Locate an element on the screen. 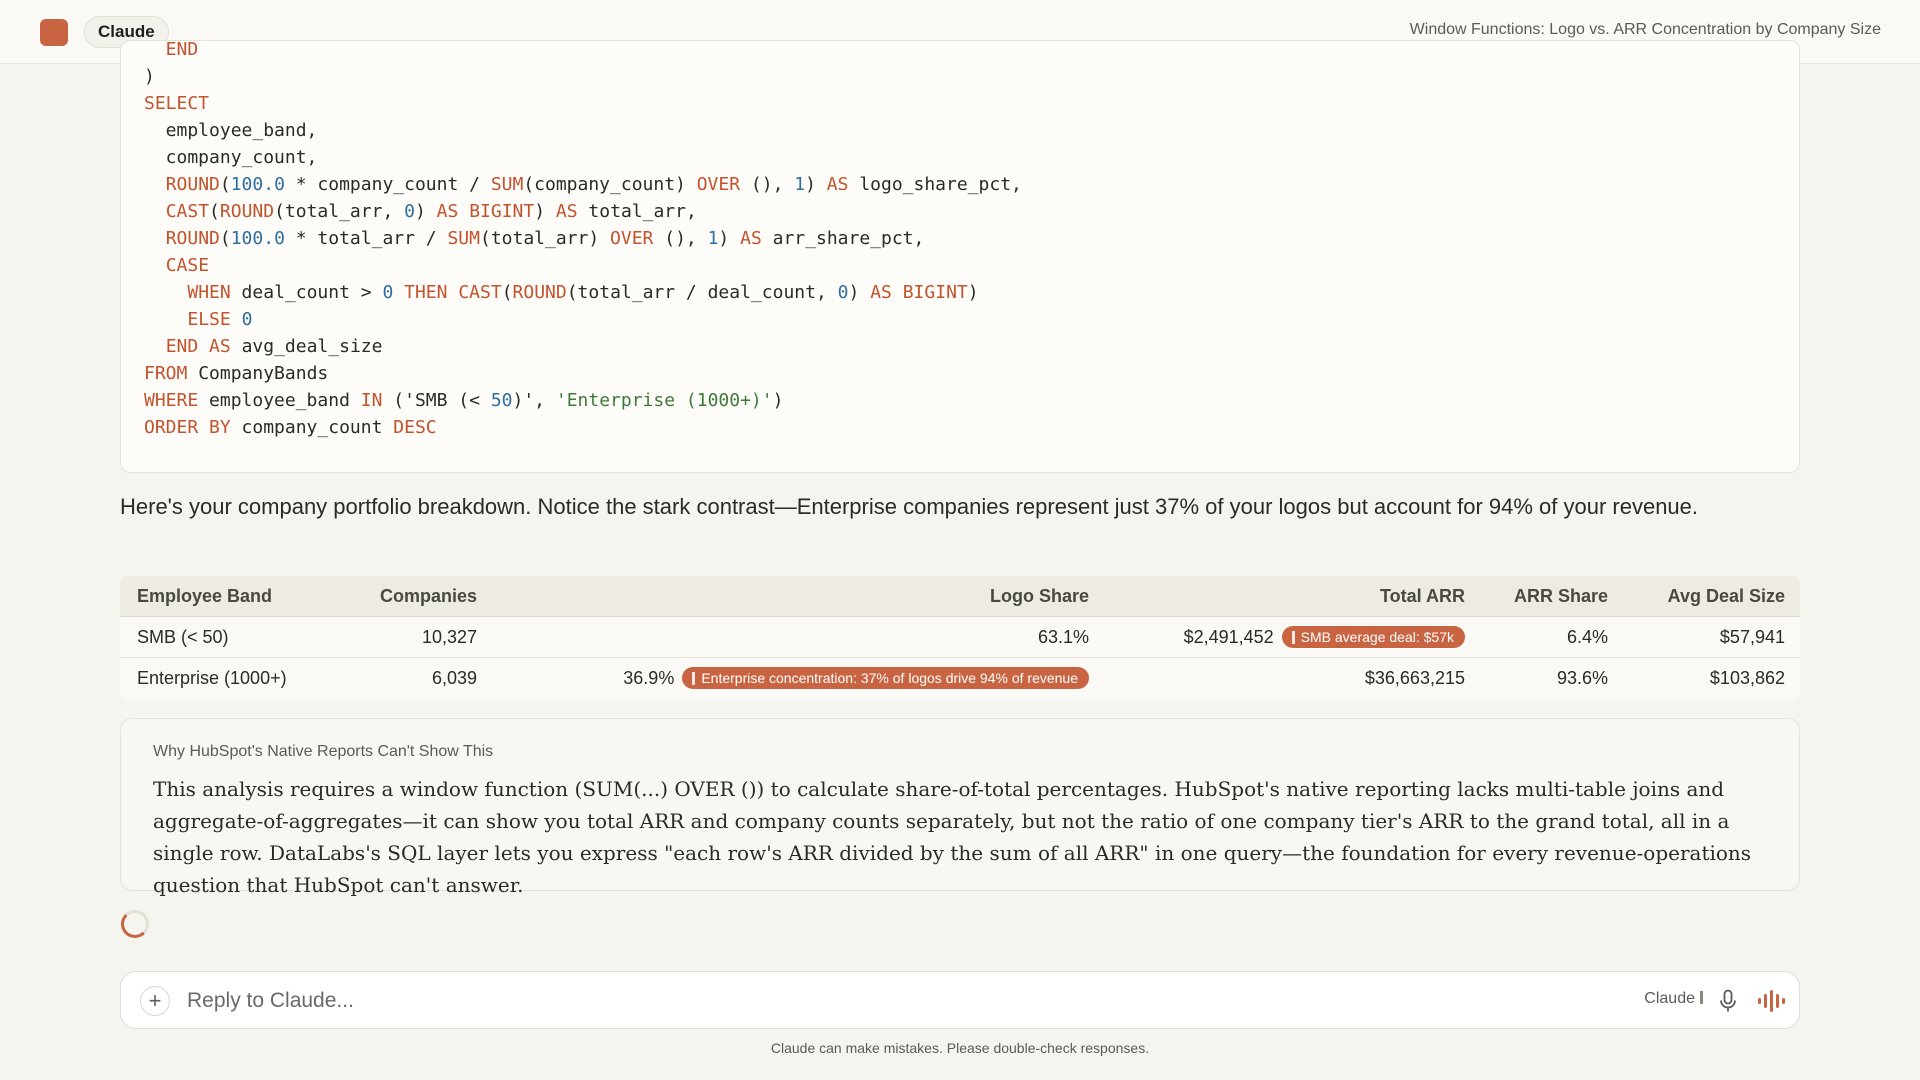 The height and width of the screenshot is (1080, 1920). reply-composer: + Claude is located at coordinates (960, 1000).